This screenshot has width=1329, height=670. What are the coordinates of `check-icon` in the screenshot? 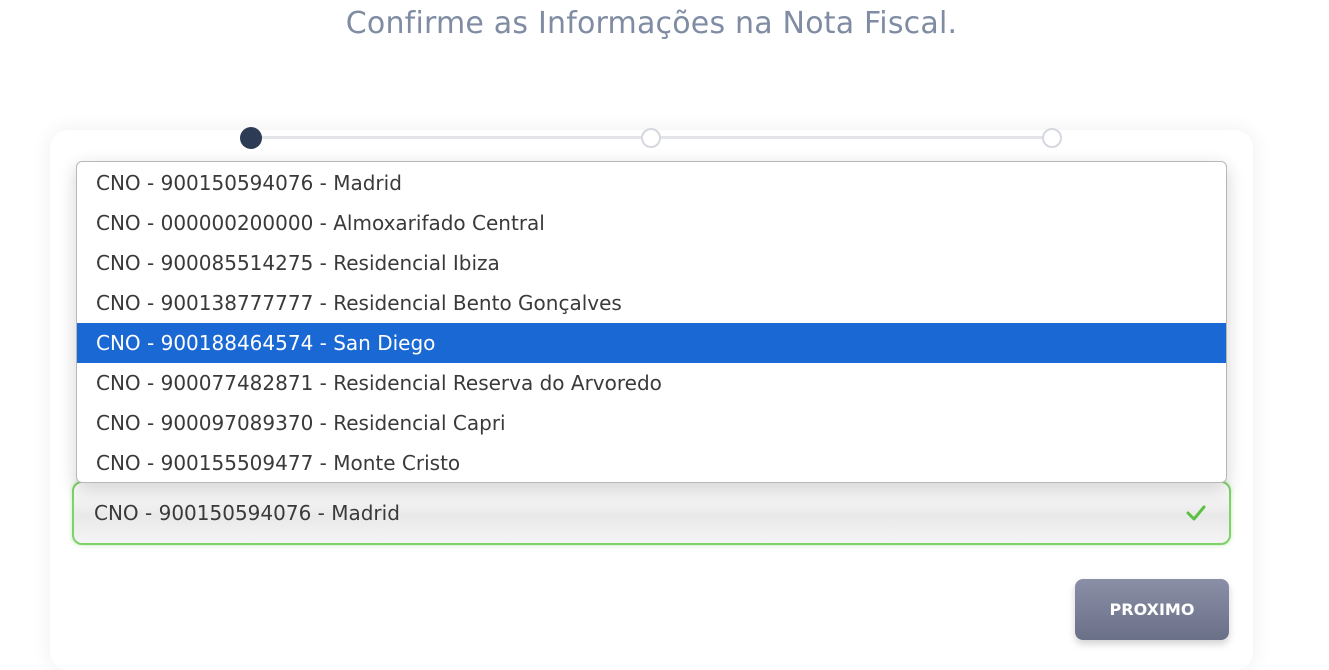 It's located at (1196, 513).